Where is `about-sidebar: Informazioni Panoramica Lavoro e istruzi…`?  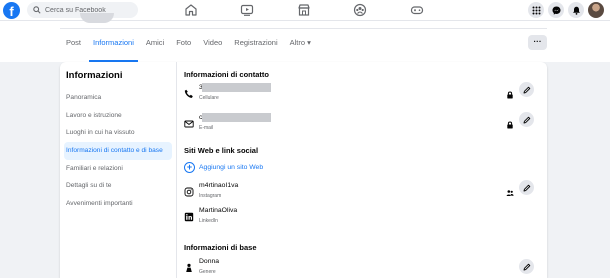
about-sidebar: Informazioni Panoramica Lavoro e istruzi… is located at coordinates (118, 170).